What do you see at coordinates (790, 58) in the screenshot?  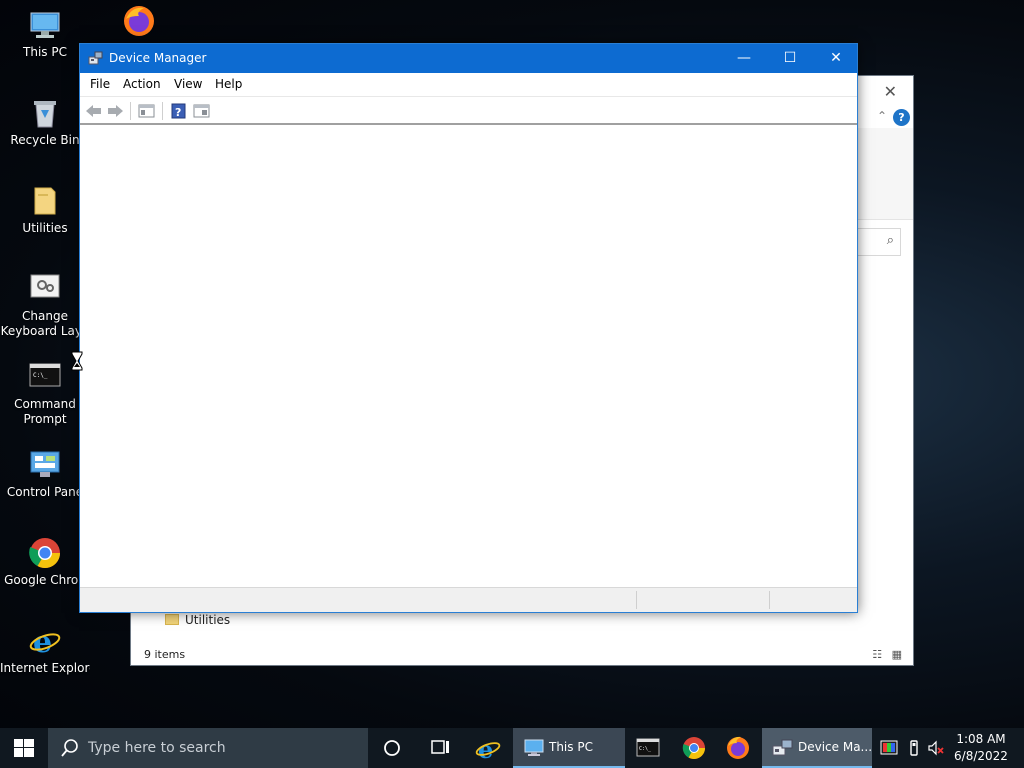 I see `maximize-button: ☐` at bounding box center [790, 58].